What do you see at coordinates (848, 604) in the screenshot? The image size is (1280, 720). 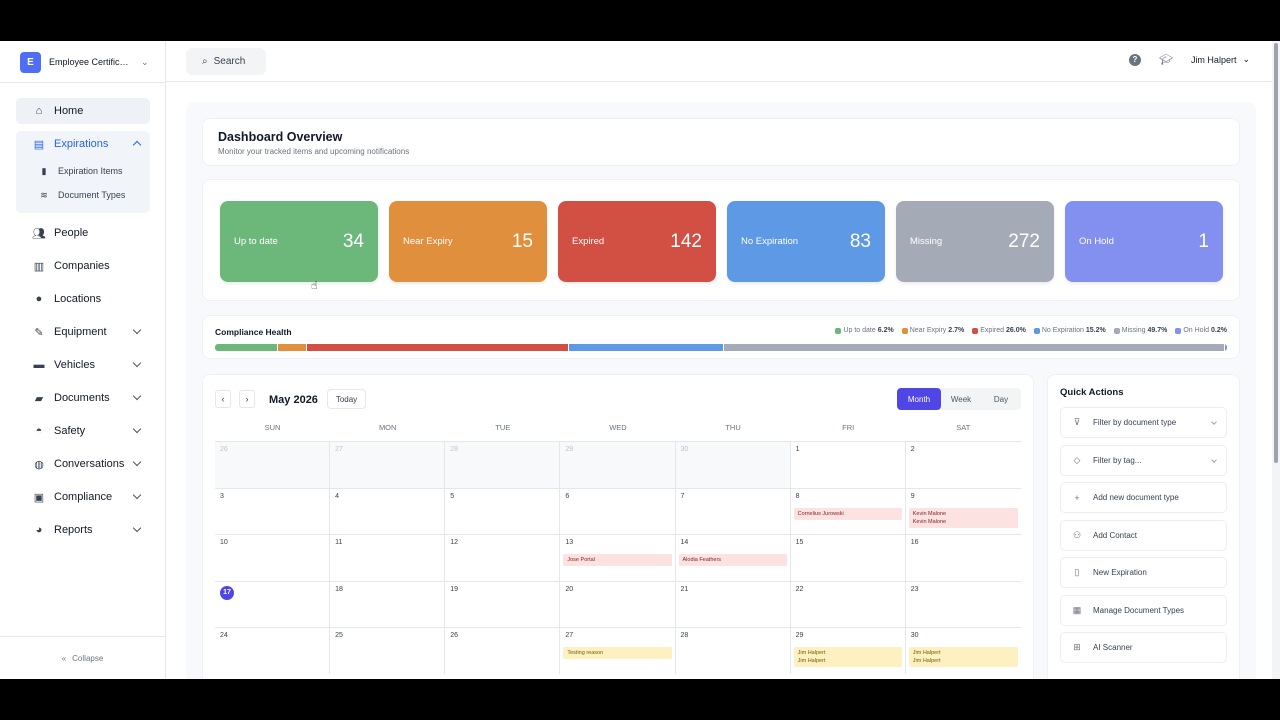 I see `calendar-day: 22` at bounding box center [848, 604].